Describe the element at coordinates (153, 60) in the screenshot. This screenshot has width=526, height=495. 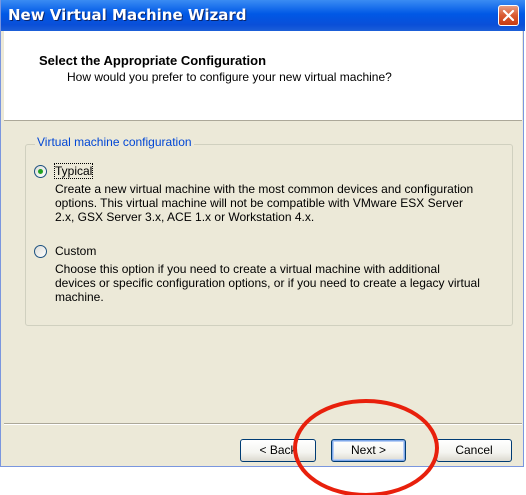
I see `page-title: Select the Appropriate Configuration` at that location.